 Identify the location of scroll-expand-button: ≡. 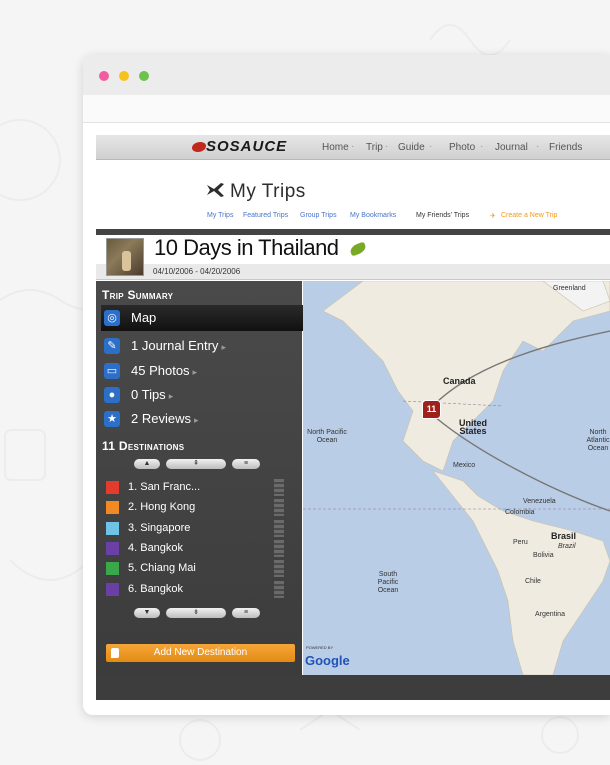
(246, 613).